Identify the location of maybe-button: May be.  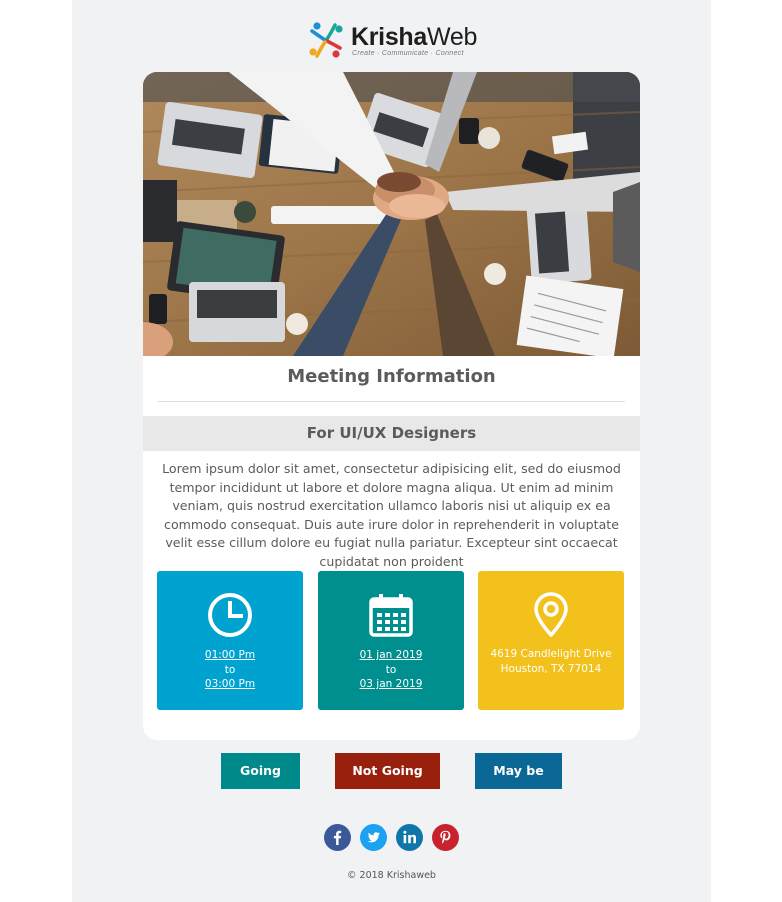
(518, 771).